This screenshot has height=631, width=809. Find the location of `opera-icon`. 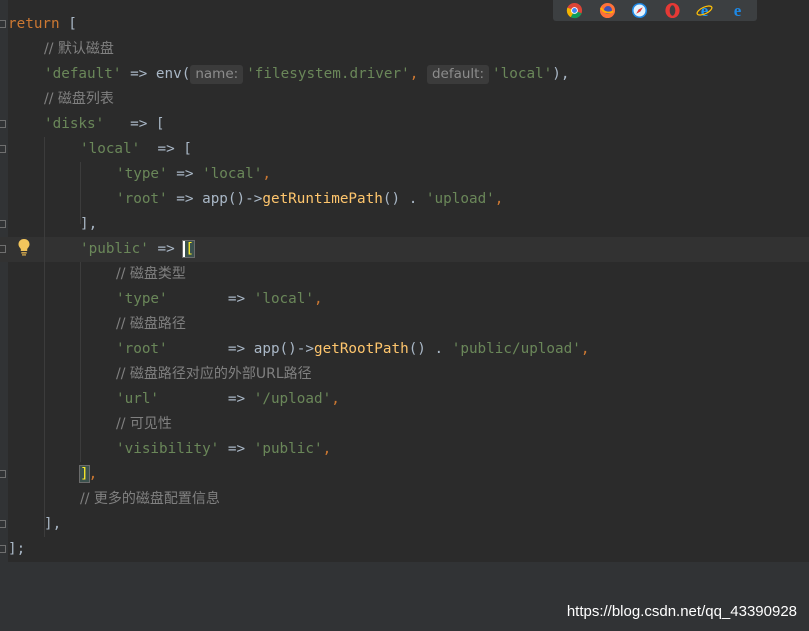

opera-icon is located at coordinates (672, 10).